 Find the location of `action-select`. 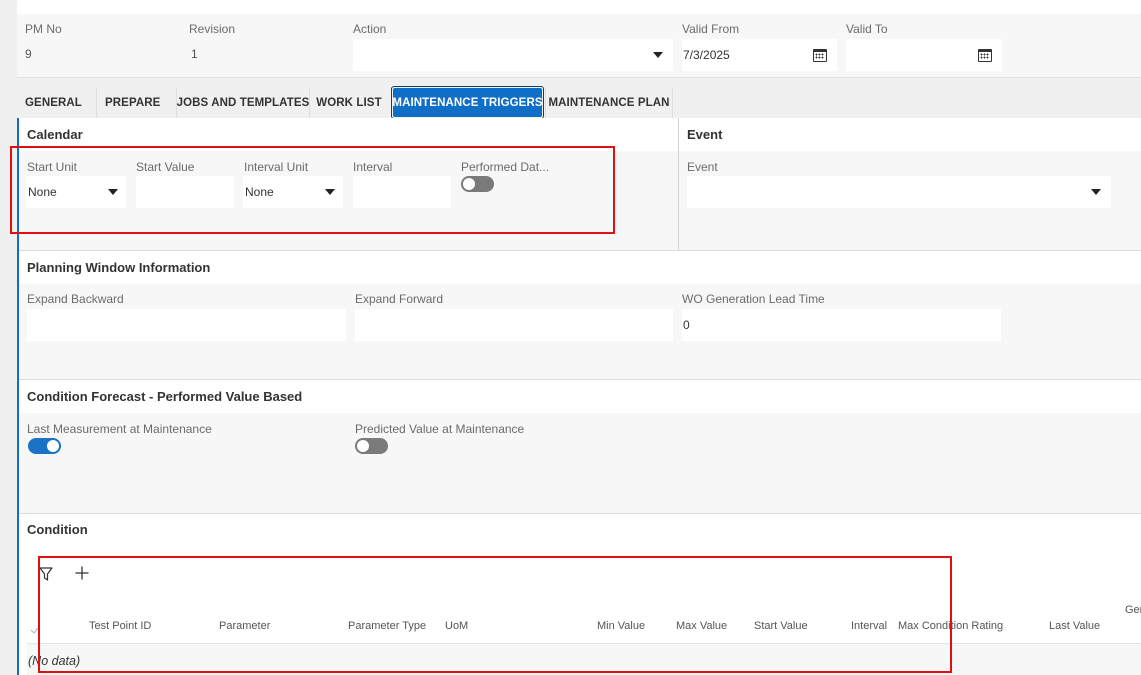

action-select is located at coordinates (513, 55).